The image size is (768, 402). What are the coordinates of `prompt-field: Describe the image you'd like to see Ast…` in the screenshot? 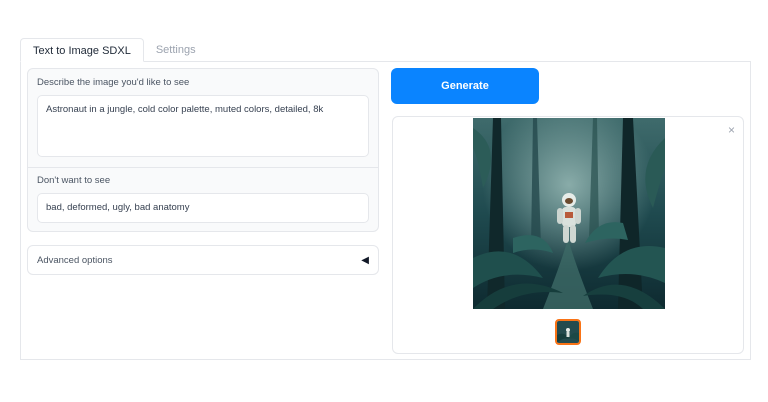 It's located at (203, 117).